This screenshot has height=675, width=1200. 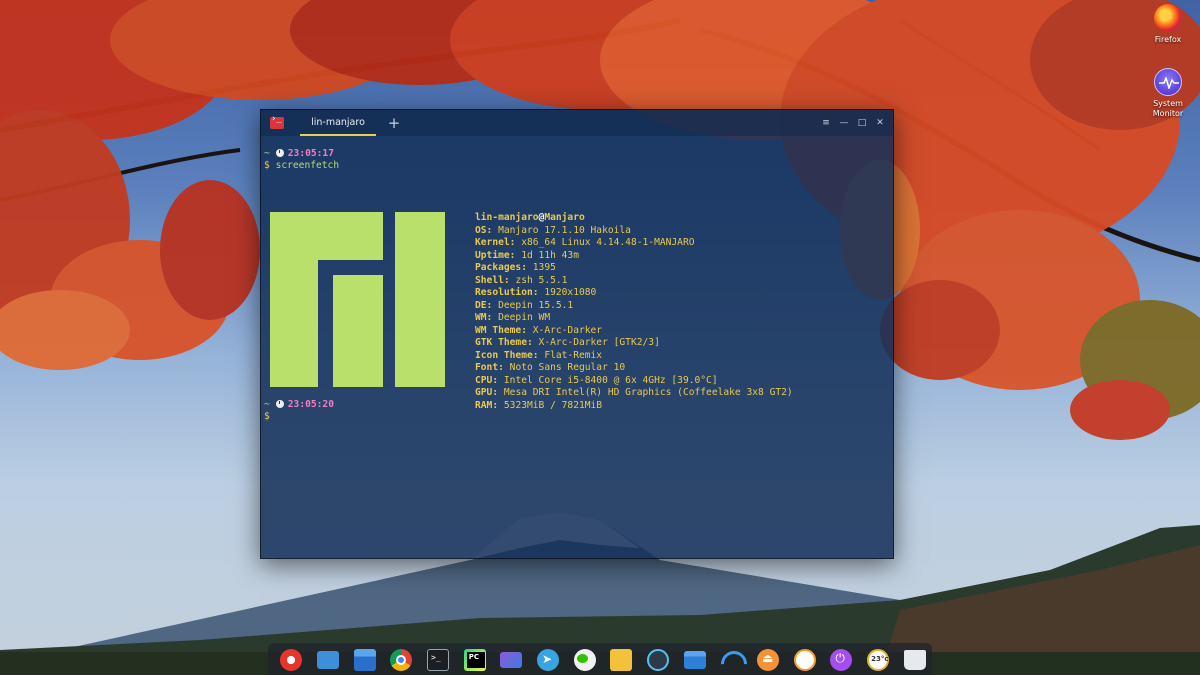 I want to click on prompt-line: ~23:05:20, so click(x=299, y=405).